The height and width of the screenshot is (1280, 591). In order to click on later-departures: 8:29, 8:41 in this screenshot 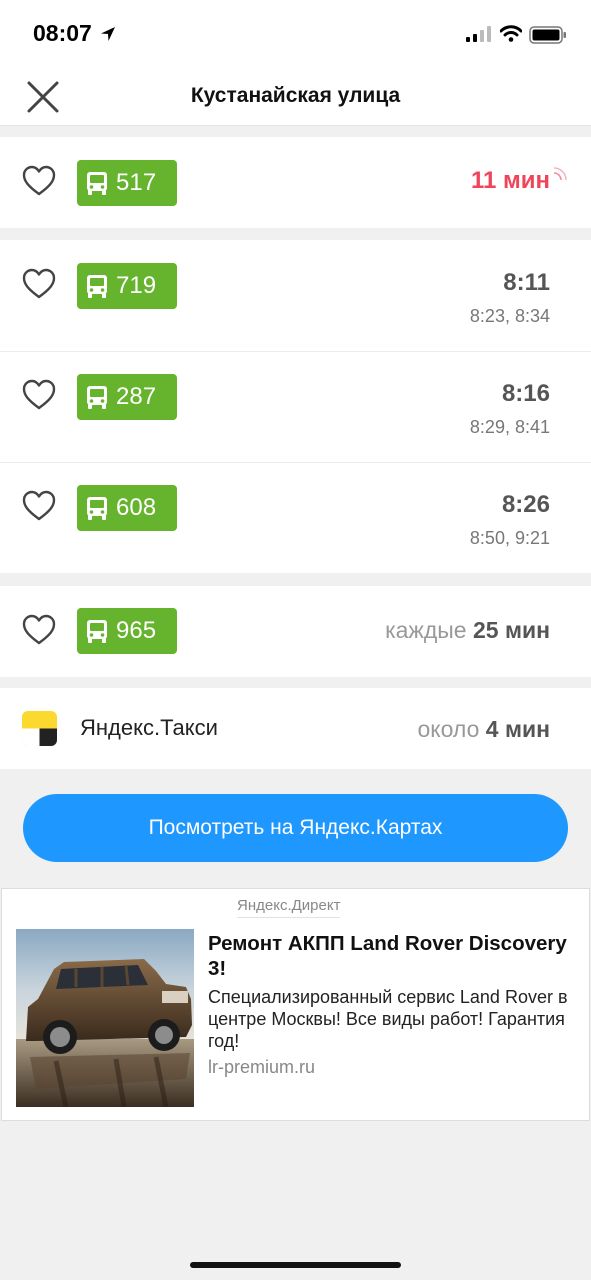, I will do `click(509, 427)`.